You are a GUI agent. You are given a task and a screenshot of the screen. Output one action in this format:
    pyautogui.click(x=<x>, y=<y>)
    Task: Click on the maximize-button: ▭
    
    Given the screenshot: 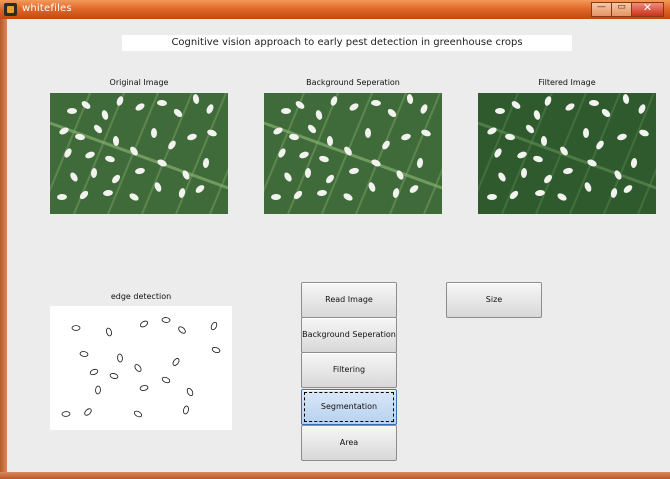 What is the action you would take?
    pyautogui.click(x=621, y=9)
    